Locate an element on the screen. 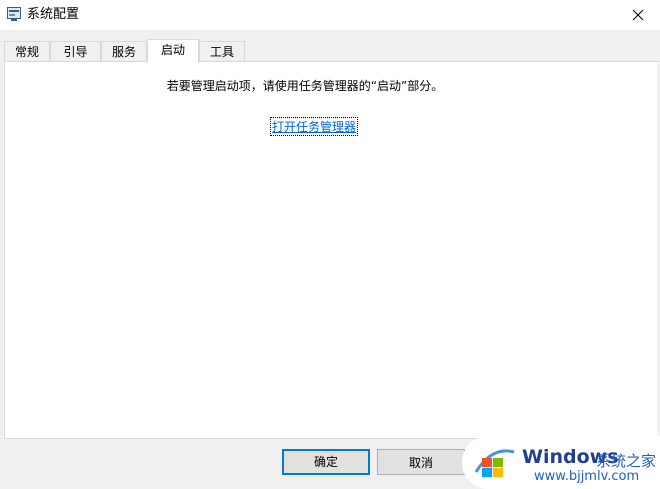 Image resolution: width=660 pixels, height=489 pixels. watermark-subtitle: 系统之家 is located at coordinates (626, 461).